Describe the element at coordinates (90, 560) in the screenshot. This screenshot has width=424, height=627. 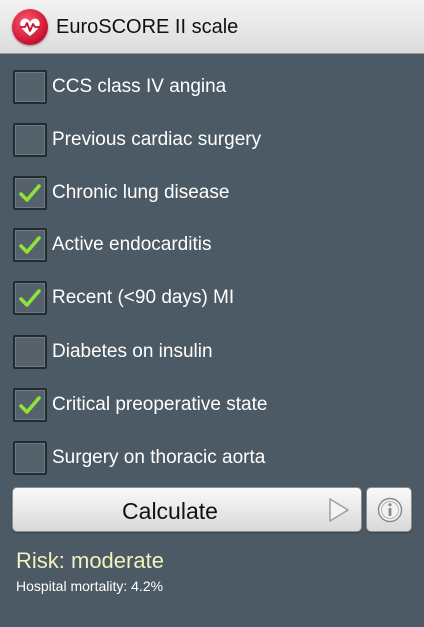
I see `risk-level: Risk: moderate` at that location.